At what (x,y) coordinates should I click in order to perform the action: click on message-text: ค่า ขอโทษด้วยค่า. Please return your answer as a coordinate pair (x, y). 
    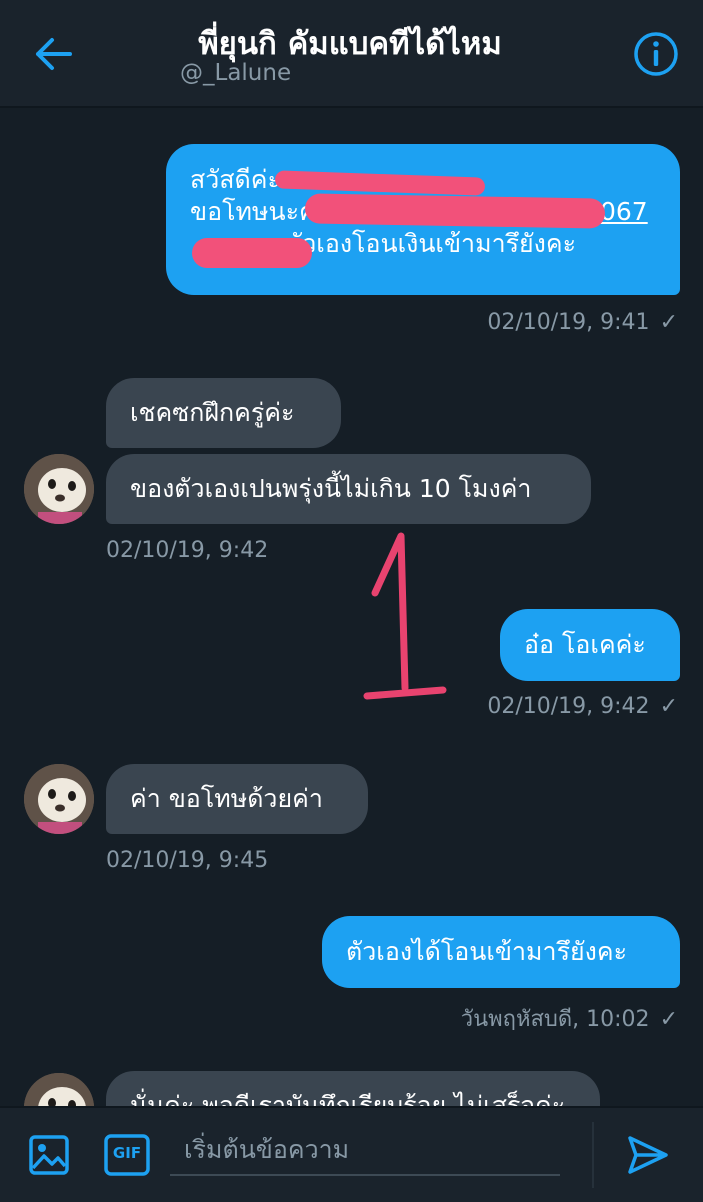
    Looking at the image, I should click on (226, 798).